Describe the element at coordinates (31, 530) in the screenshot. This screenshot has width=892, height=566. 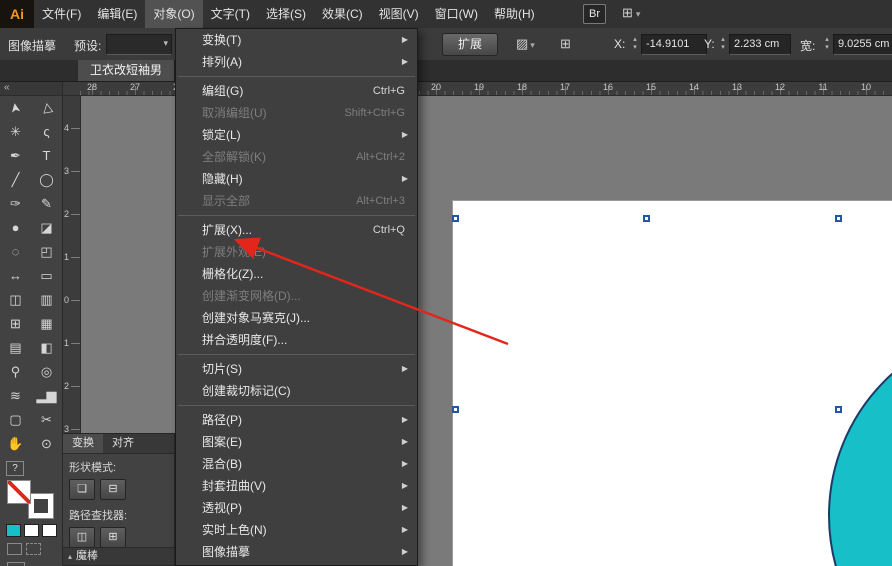
I see `gradient-button` at that location.